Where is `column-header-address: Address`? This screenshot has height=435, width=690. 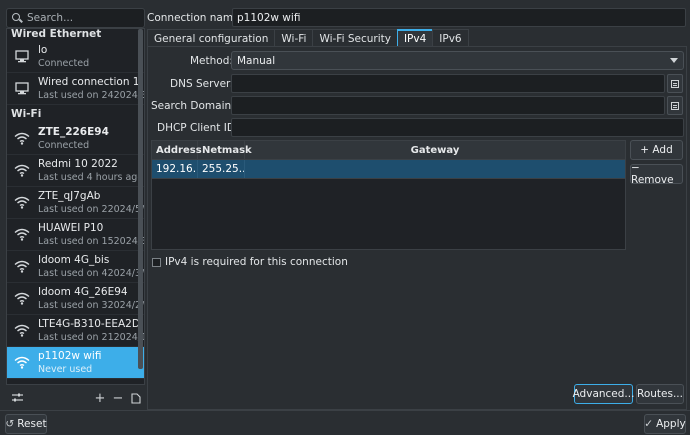 column-header-address: Address is located at coordinates (177, 150).